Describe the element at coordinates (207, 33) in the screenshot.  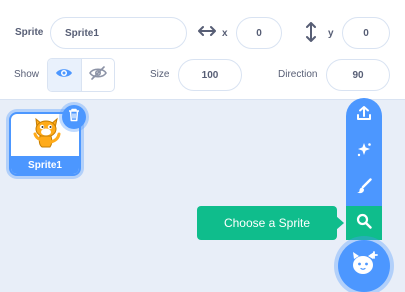
I see `horizontal-arrows-icon` at that location.